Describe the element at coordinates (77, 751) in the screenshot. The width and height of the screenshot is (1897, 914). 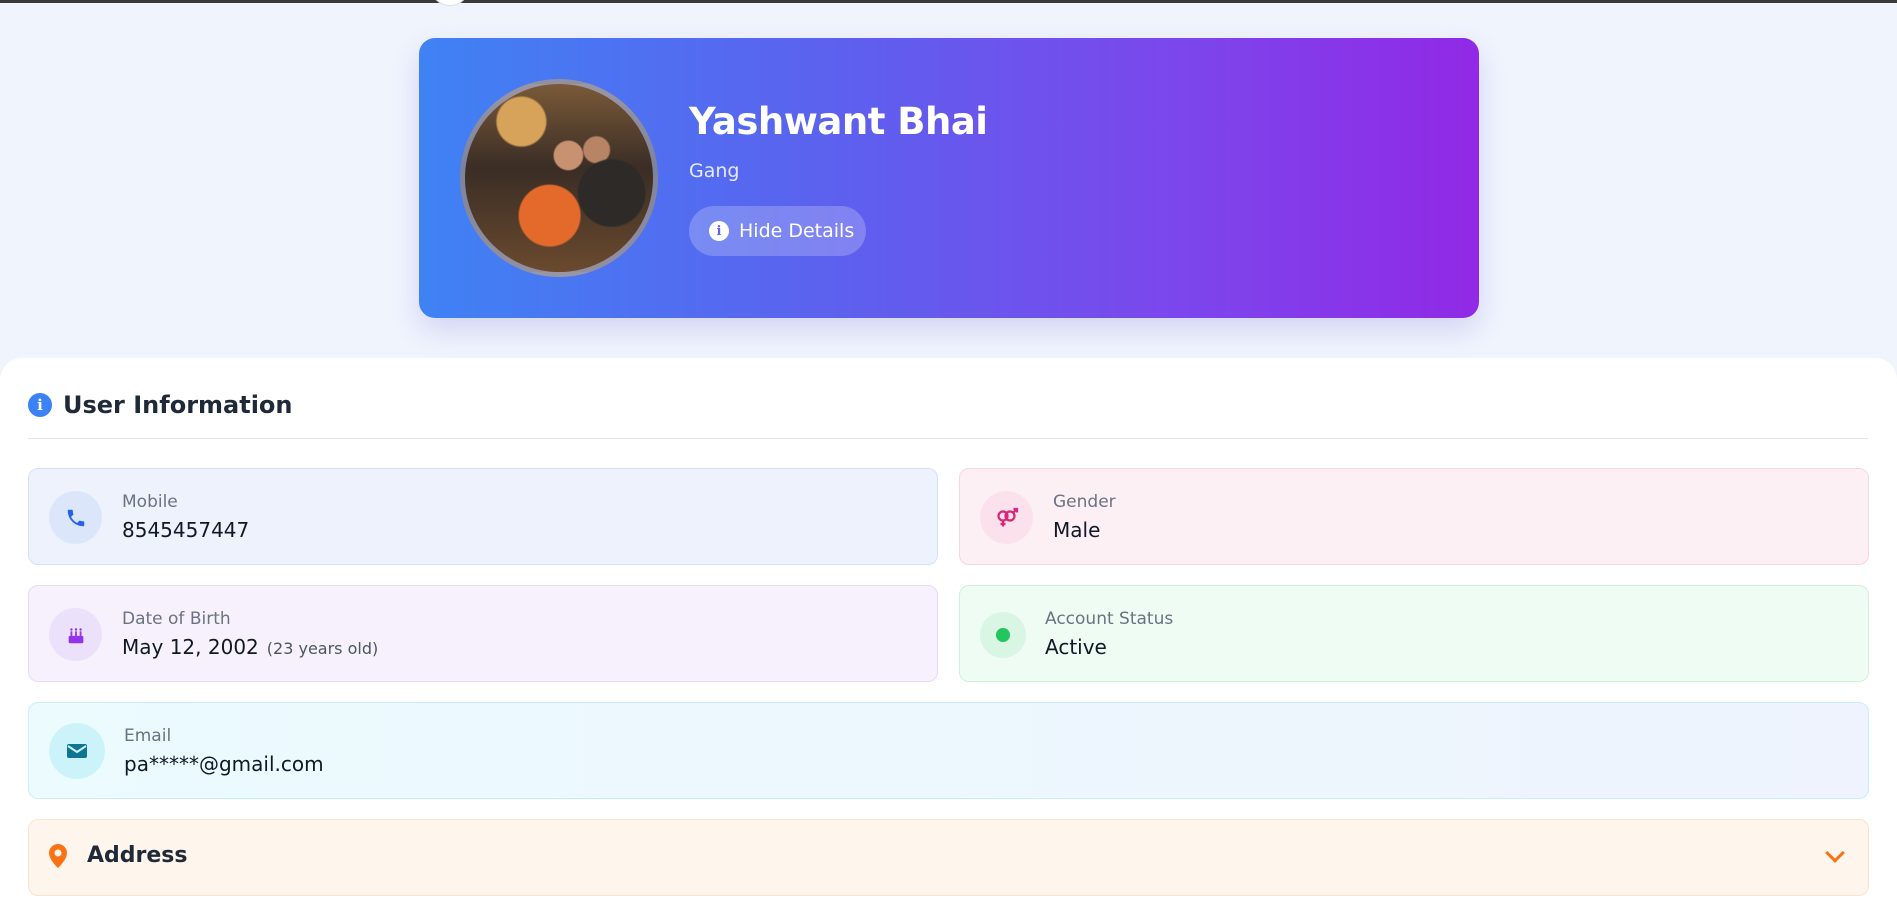
I see `mail-icon` at that location.